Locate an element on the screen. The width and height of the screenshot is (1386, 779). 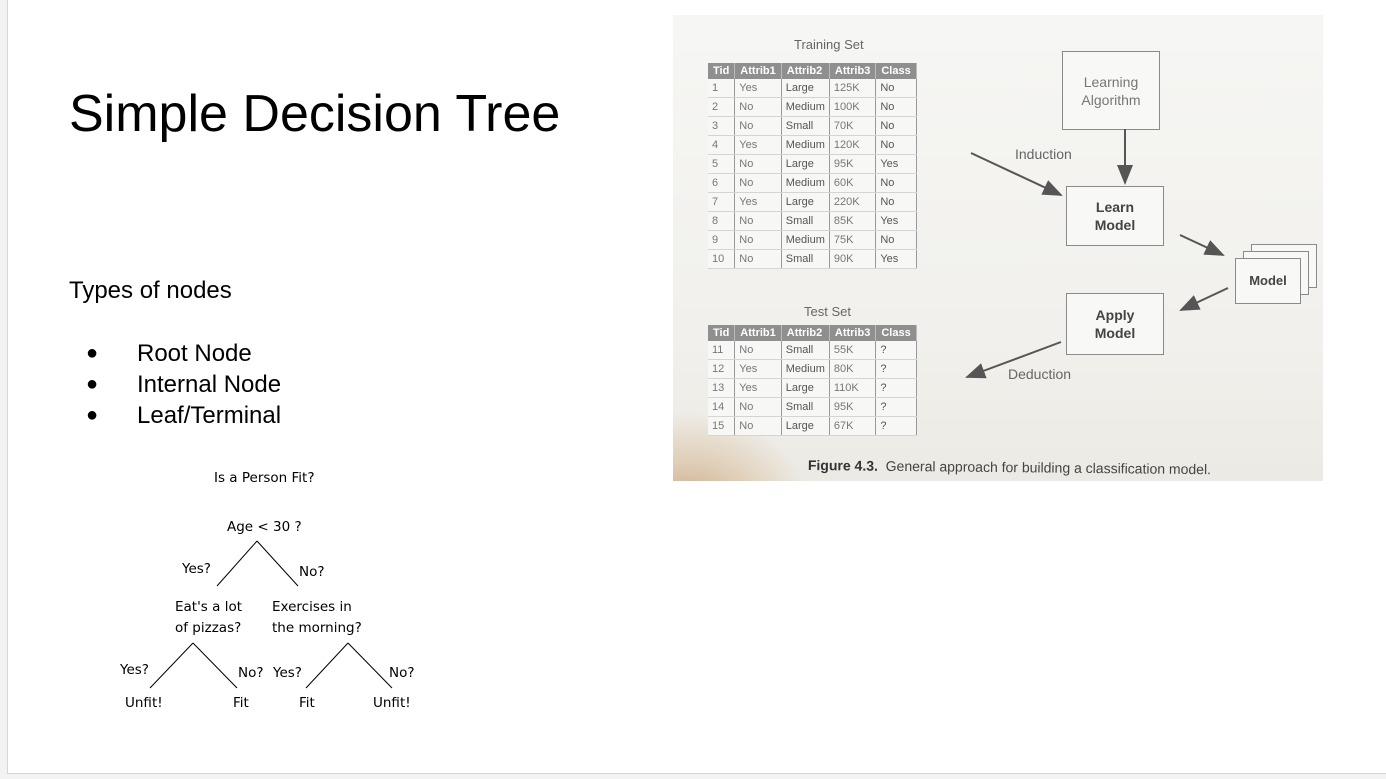
caption-label: Figure 4.3. is located at coordinates (843, 465).